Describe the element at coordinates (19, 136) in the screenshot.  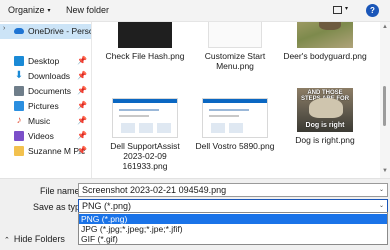
I see `videos-icon` at that location.